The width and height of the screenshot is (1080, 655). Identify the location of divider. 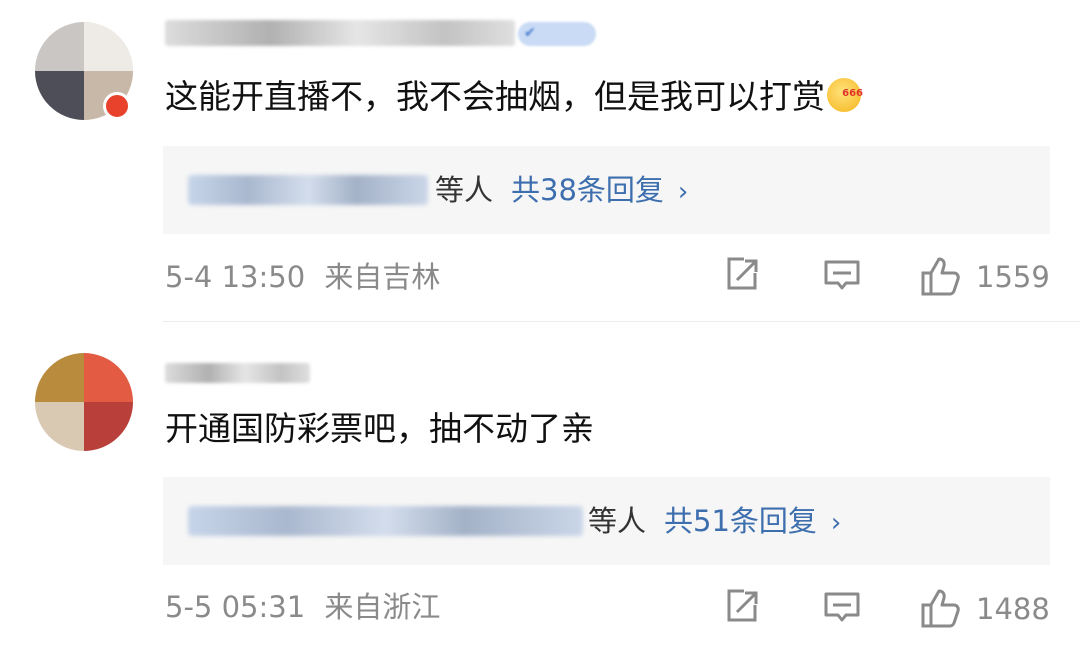
(621, 321).